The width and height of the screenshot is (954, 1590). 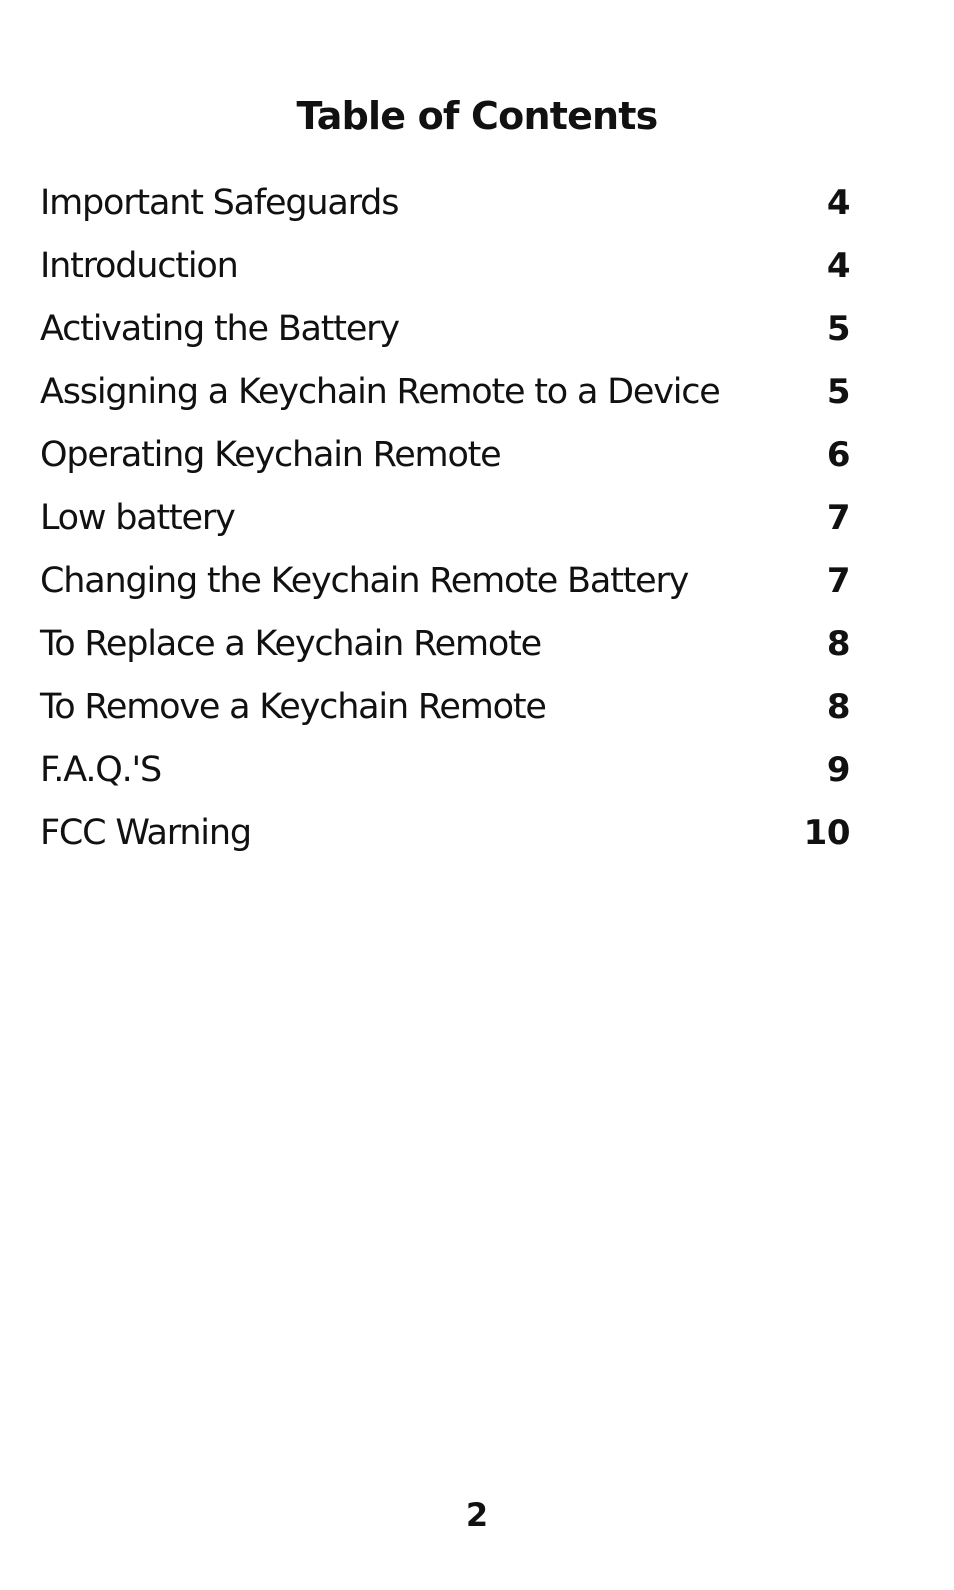 What do you see at coordinates (291, 644) in the screenshot?
I see `toc-entry-label: To Replace a Keychain Remote` at bounding box center [291, 644].